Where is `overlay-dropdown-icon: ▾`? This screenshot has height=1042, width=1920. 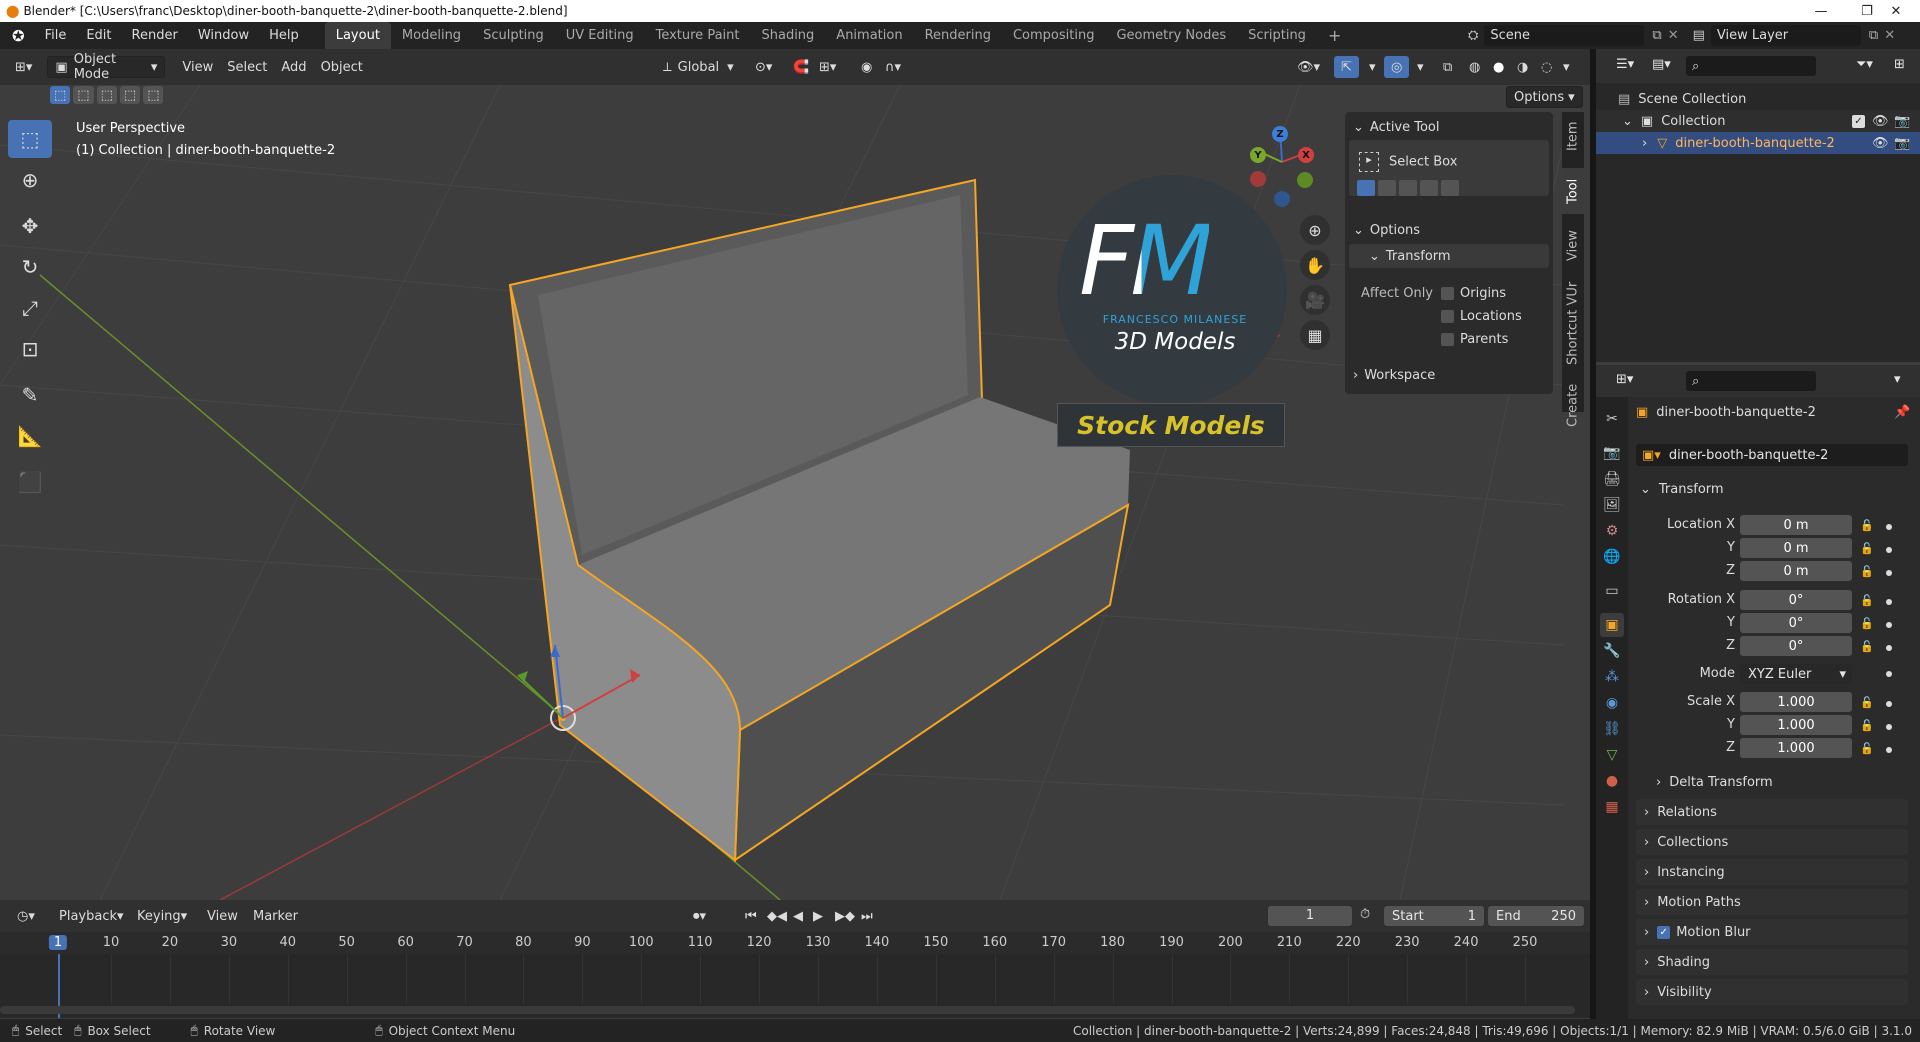 overlay-dropdown-icon: ▾ is located at coordinates (1420, 67).